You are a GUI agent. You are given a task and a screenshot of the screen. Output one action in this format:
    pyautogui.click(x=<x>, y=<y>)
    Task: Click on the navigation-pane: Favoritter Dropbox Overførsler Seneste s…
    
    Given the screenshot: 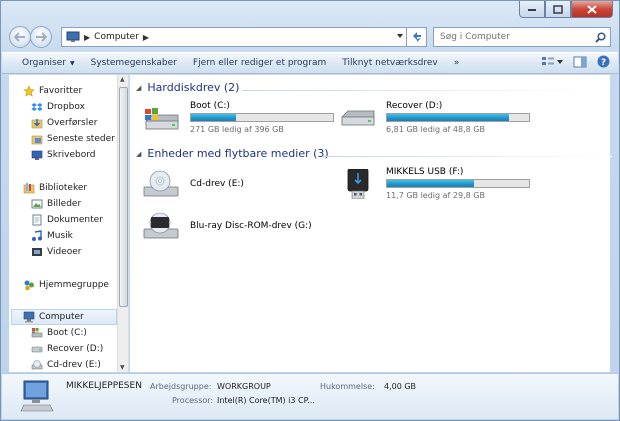 What is the action you would take?
    pyautogui.click(x=69, y=223)
    